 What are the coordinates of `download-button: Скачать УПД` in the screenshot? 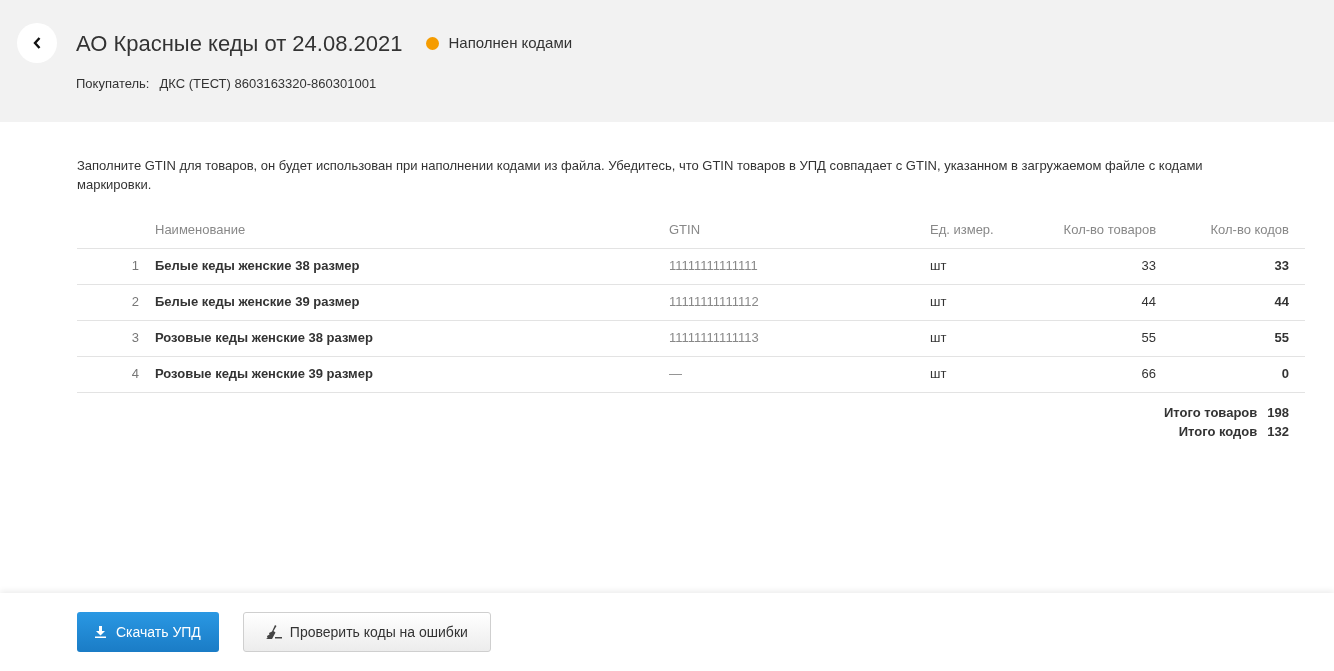 It's located at (148, 632).